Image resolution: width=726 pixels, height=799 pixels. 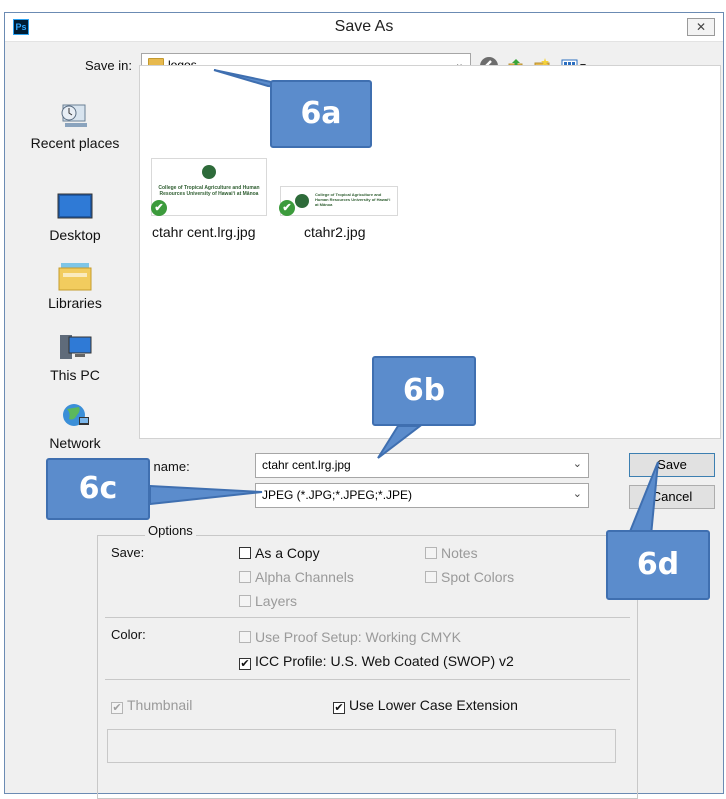 What do you see at coordinates (658, 565) in the screenshot?
I see `callout-6d: 6d` at bounding box center [658, 565].